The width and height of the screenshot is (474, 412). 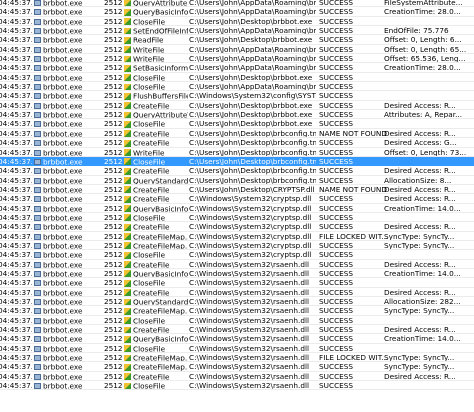 What do you see at coordinates (156, 152) in the screenshot?
I see `operation-cell: WriteFile` at bounding box center [156, 152].